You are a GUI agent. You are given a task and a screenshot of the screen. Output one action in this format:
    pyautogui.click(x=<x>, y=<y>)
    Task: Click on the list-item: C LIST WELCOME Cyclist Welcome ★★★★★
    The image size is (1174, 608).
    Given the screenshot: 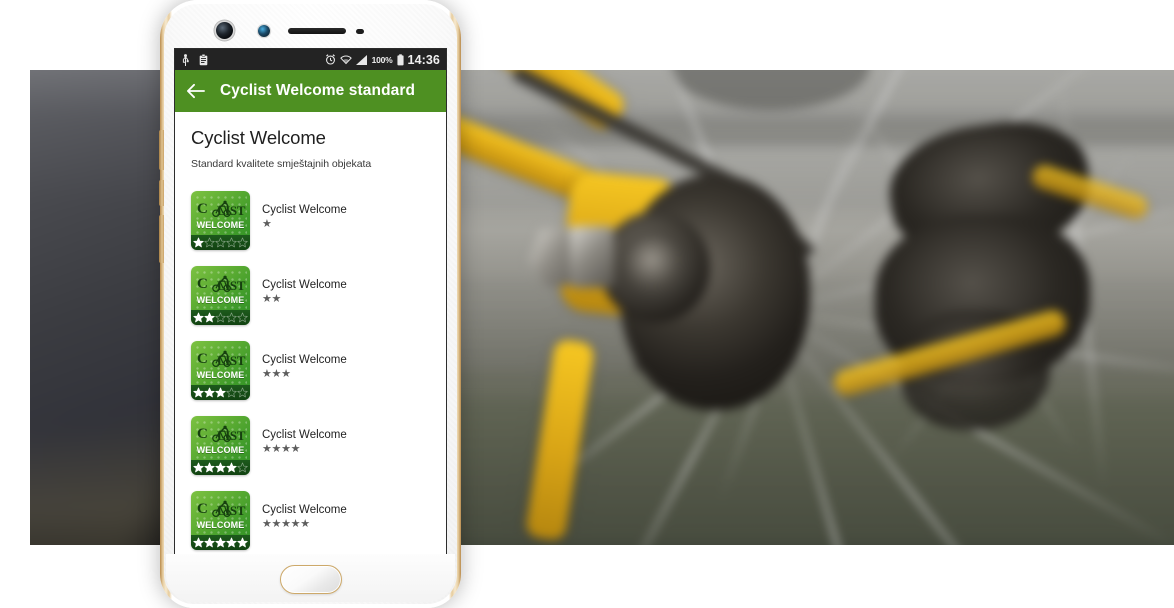 What is the action you would take?
    pyautogui.click(x=310, y=519)
    